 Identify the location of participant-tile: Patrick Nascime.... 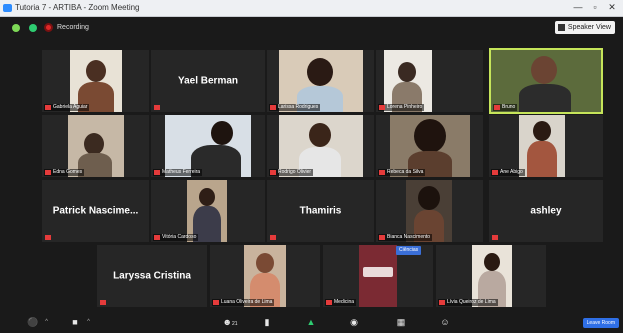
(95, 211).